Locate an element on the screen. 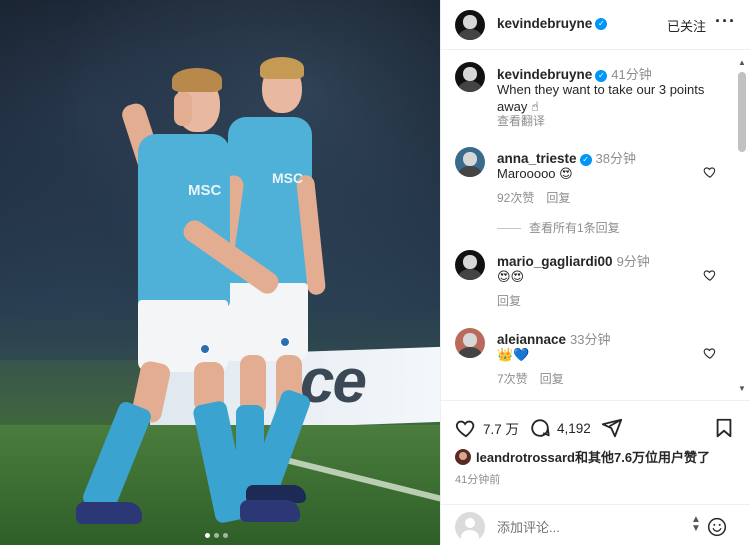  commenter-username: aleiannace is located at coordinates (531, 339).